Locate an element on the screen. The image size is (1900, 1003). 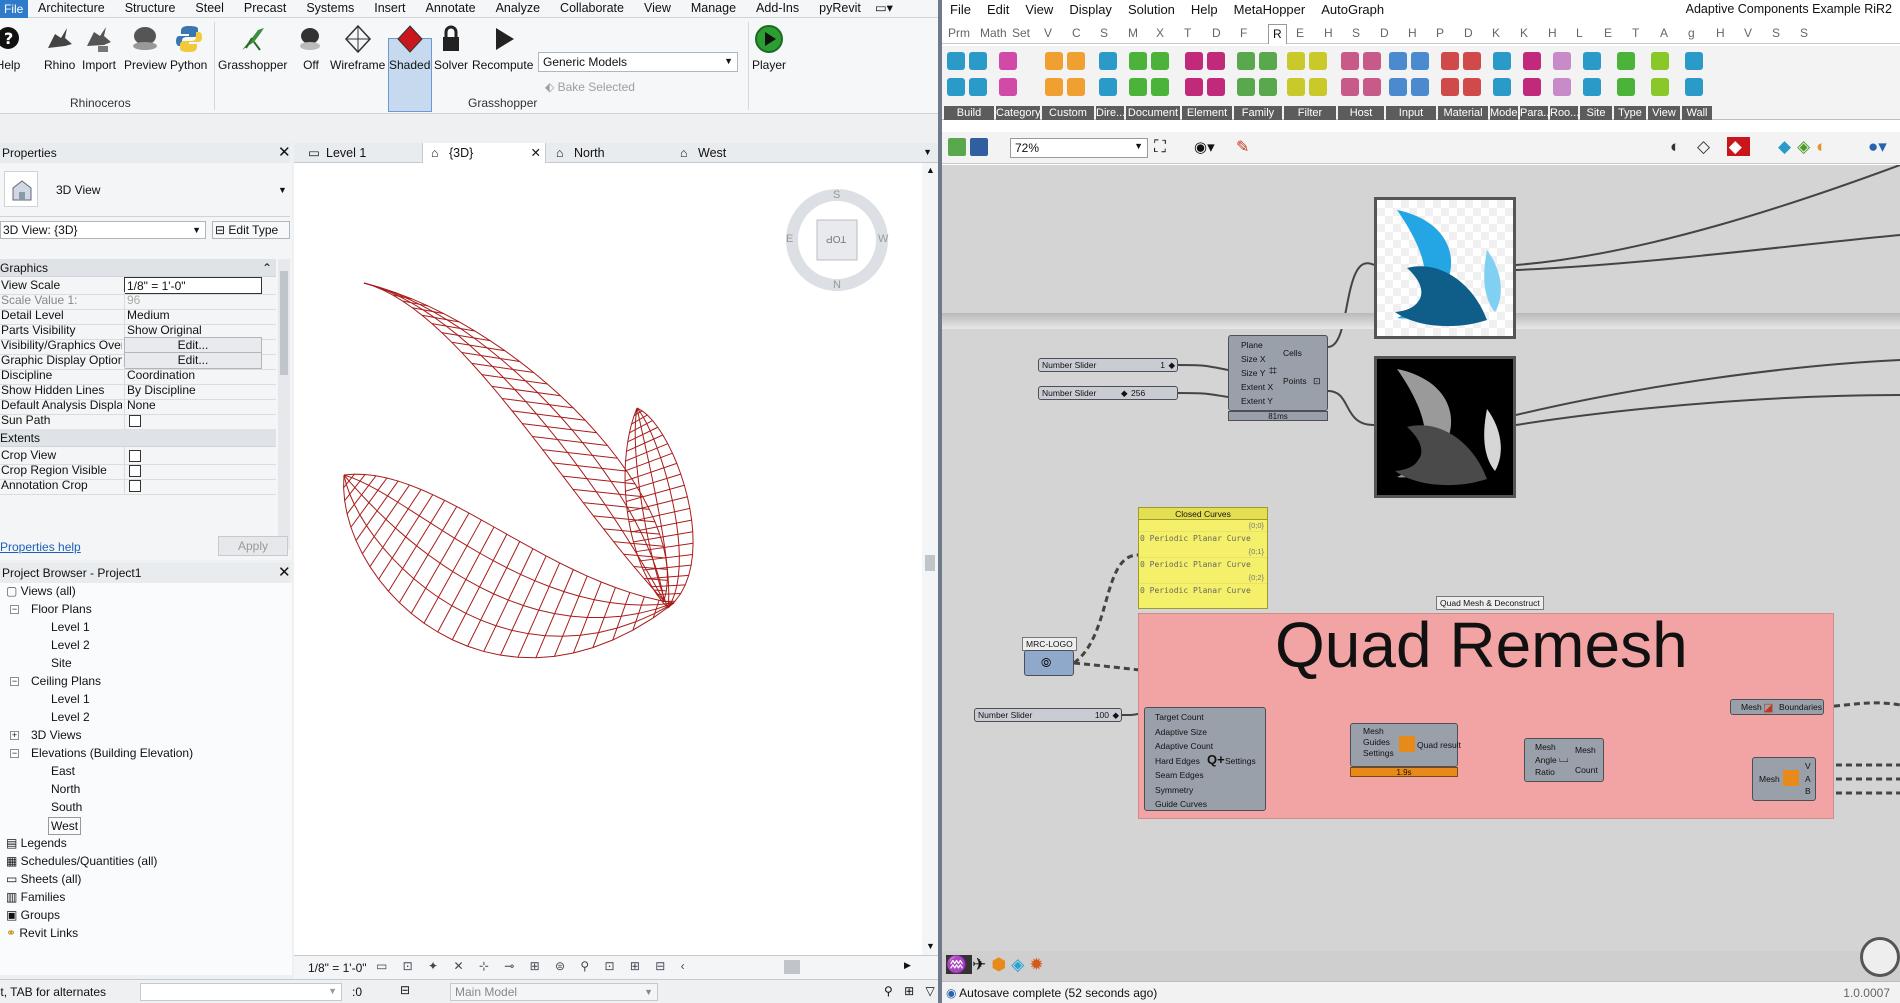
number-slider-2: Number Slider ◆ 256 is located at coordinates (1108, 393).